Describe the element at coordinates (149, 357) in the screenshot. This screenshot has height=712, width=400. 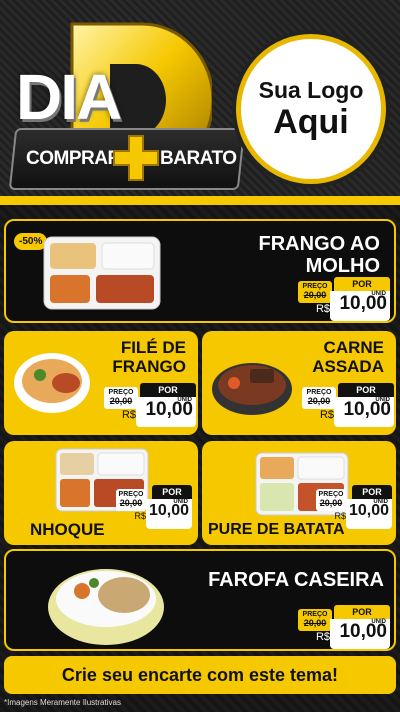
I see `product-title: FILÉ DE FRANGO` at that location.